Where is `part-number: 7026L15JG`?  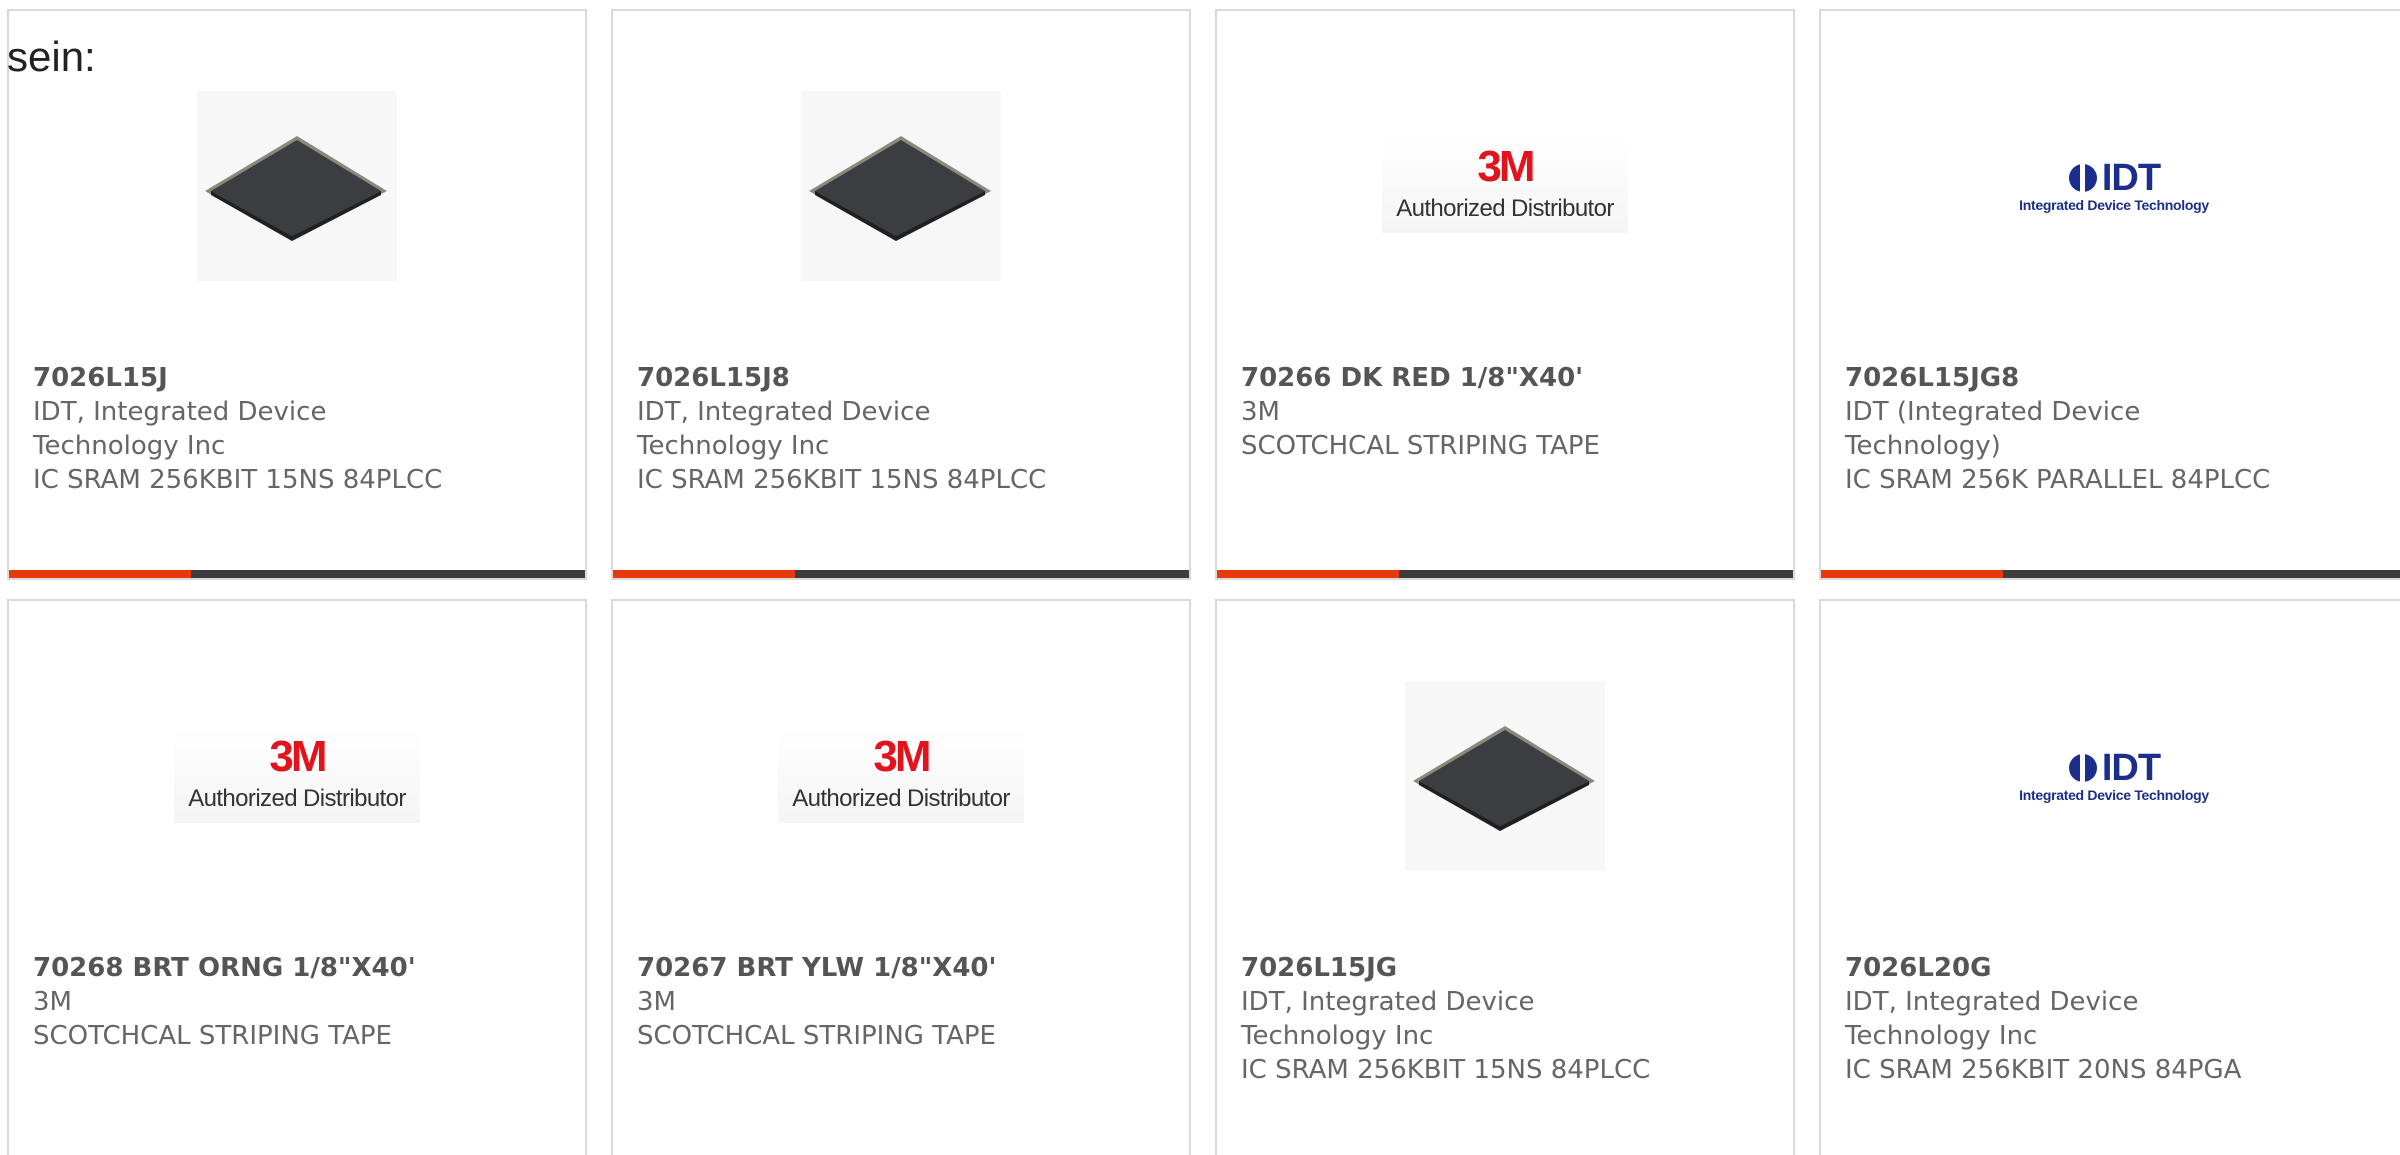
part-number: 7026L15JG is located at coordinates (1507, 968).